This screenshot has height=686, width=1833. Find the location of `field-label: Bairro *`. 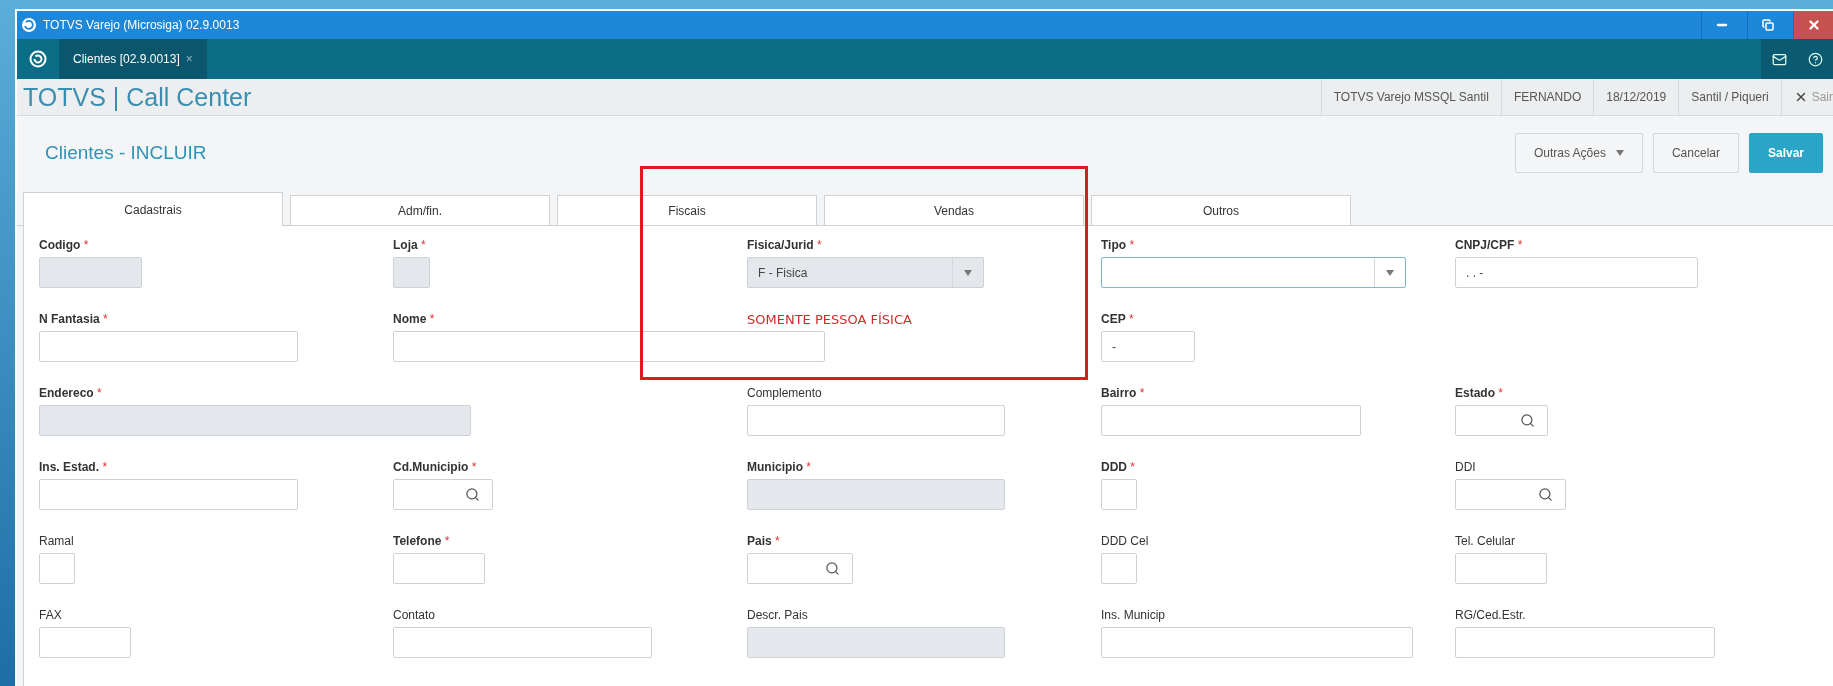

field-label: Bairro * is located at coordinates (1123, 393).